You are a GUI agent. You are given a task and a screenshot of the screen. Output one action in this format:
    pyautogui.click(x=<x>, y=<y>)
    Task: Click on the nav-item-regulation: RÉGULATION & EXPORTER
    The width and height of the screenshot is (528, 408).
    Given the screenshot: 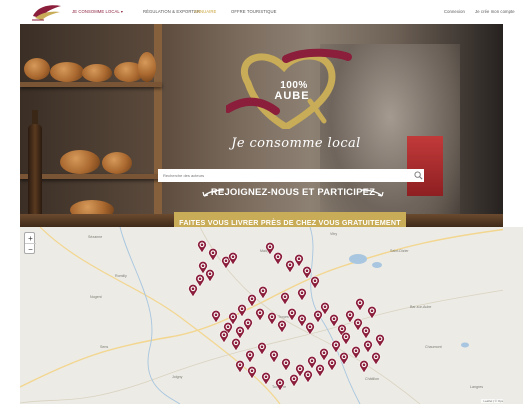 What is the action you would take?
    pyautogui.click(x=171, y=11)
    